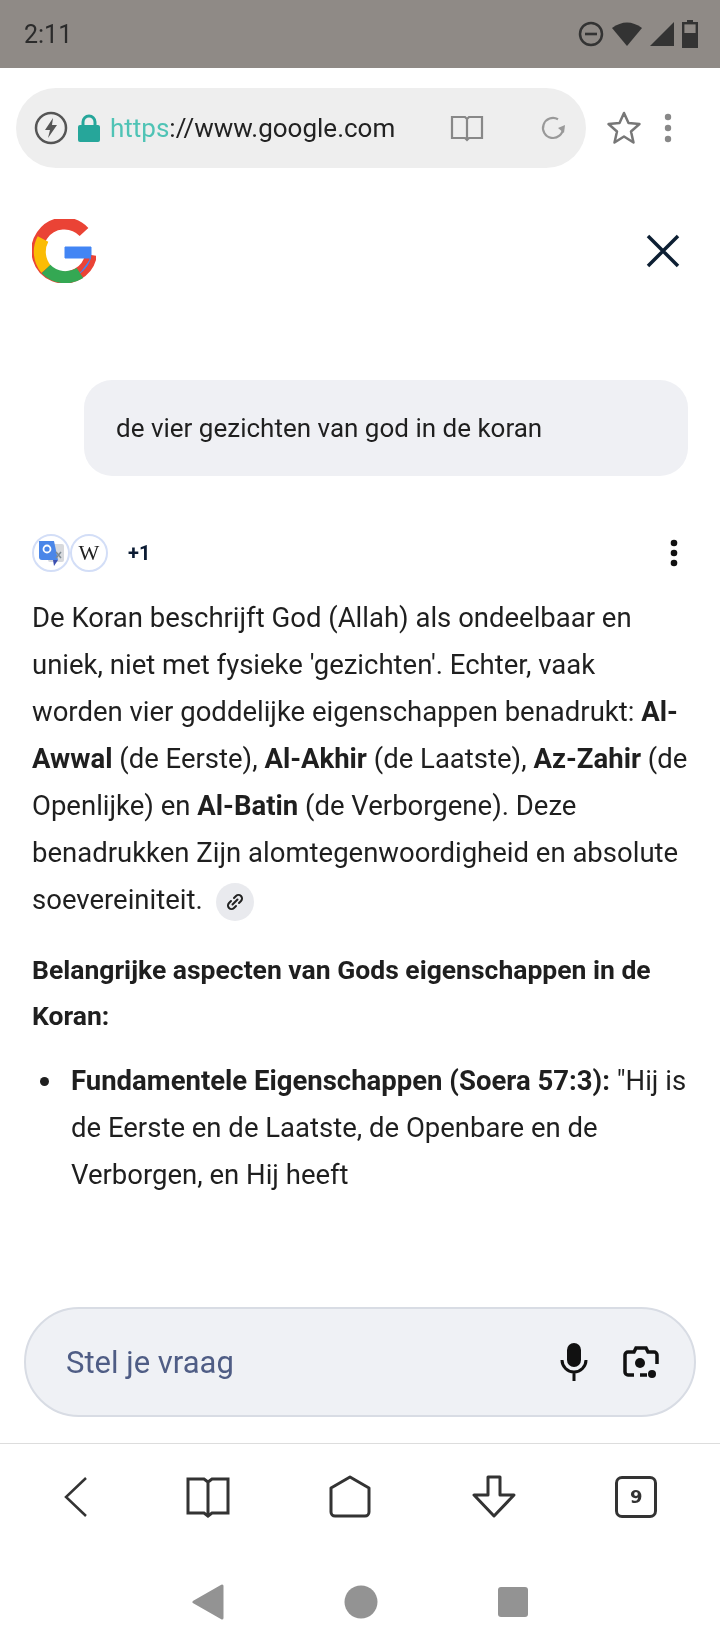 This screenshot has height=1650, width=720. What do you see at coordinates (89, 553) in the screenshot?
I see `wikipedia-source-icon: W` at bounding box center [89, 553].